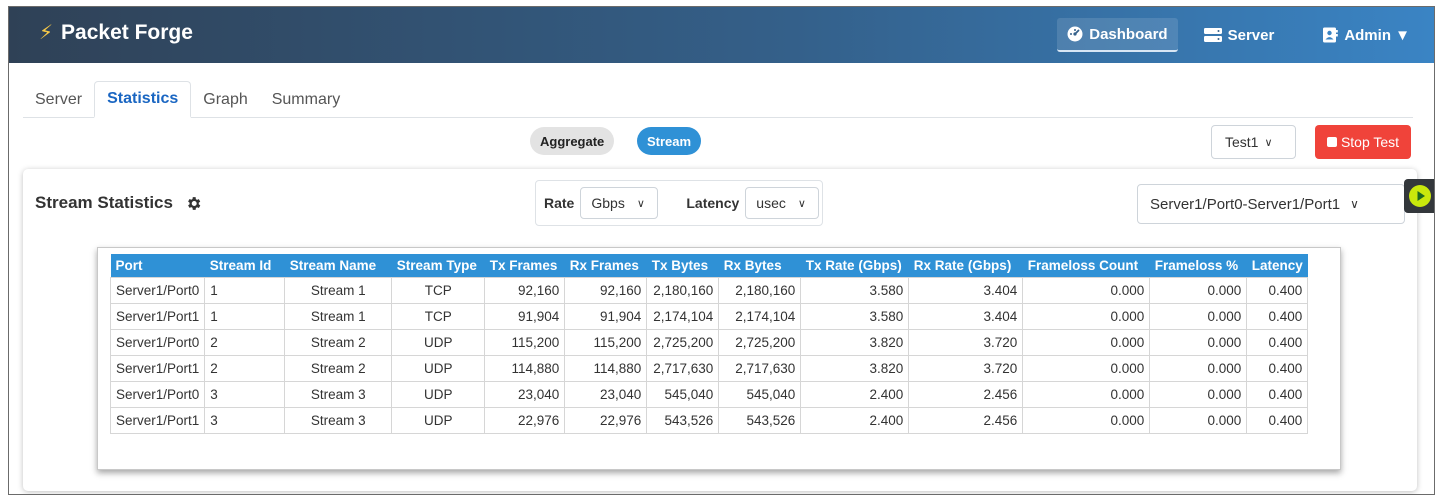 The height and width of the screenshot is (501, 1443). I want to click on brand: ⚡ Packet Forge, so click(116, 32).